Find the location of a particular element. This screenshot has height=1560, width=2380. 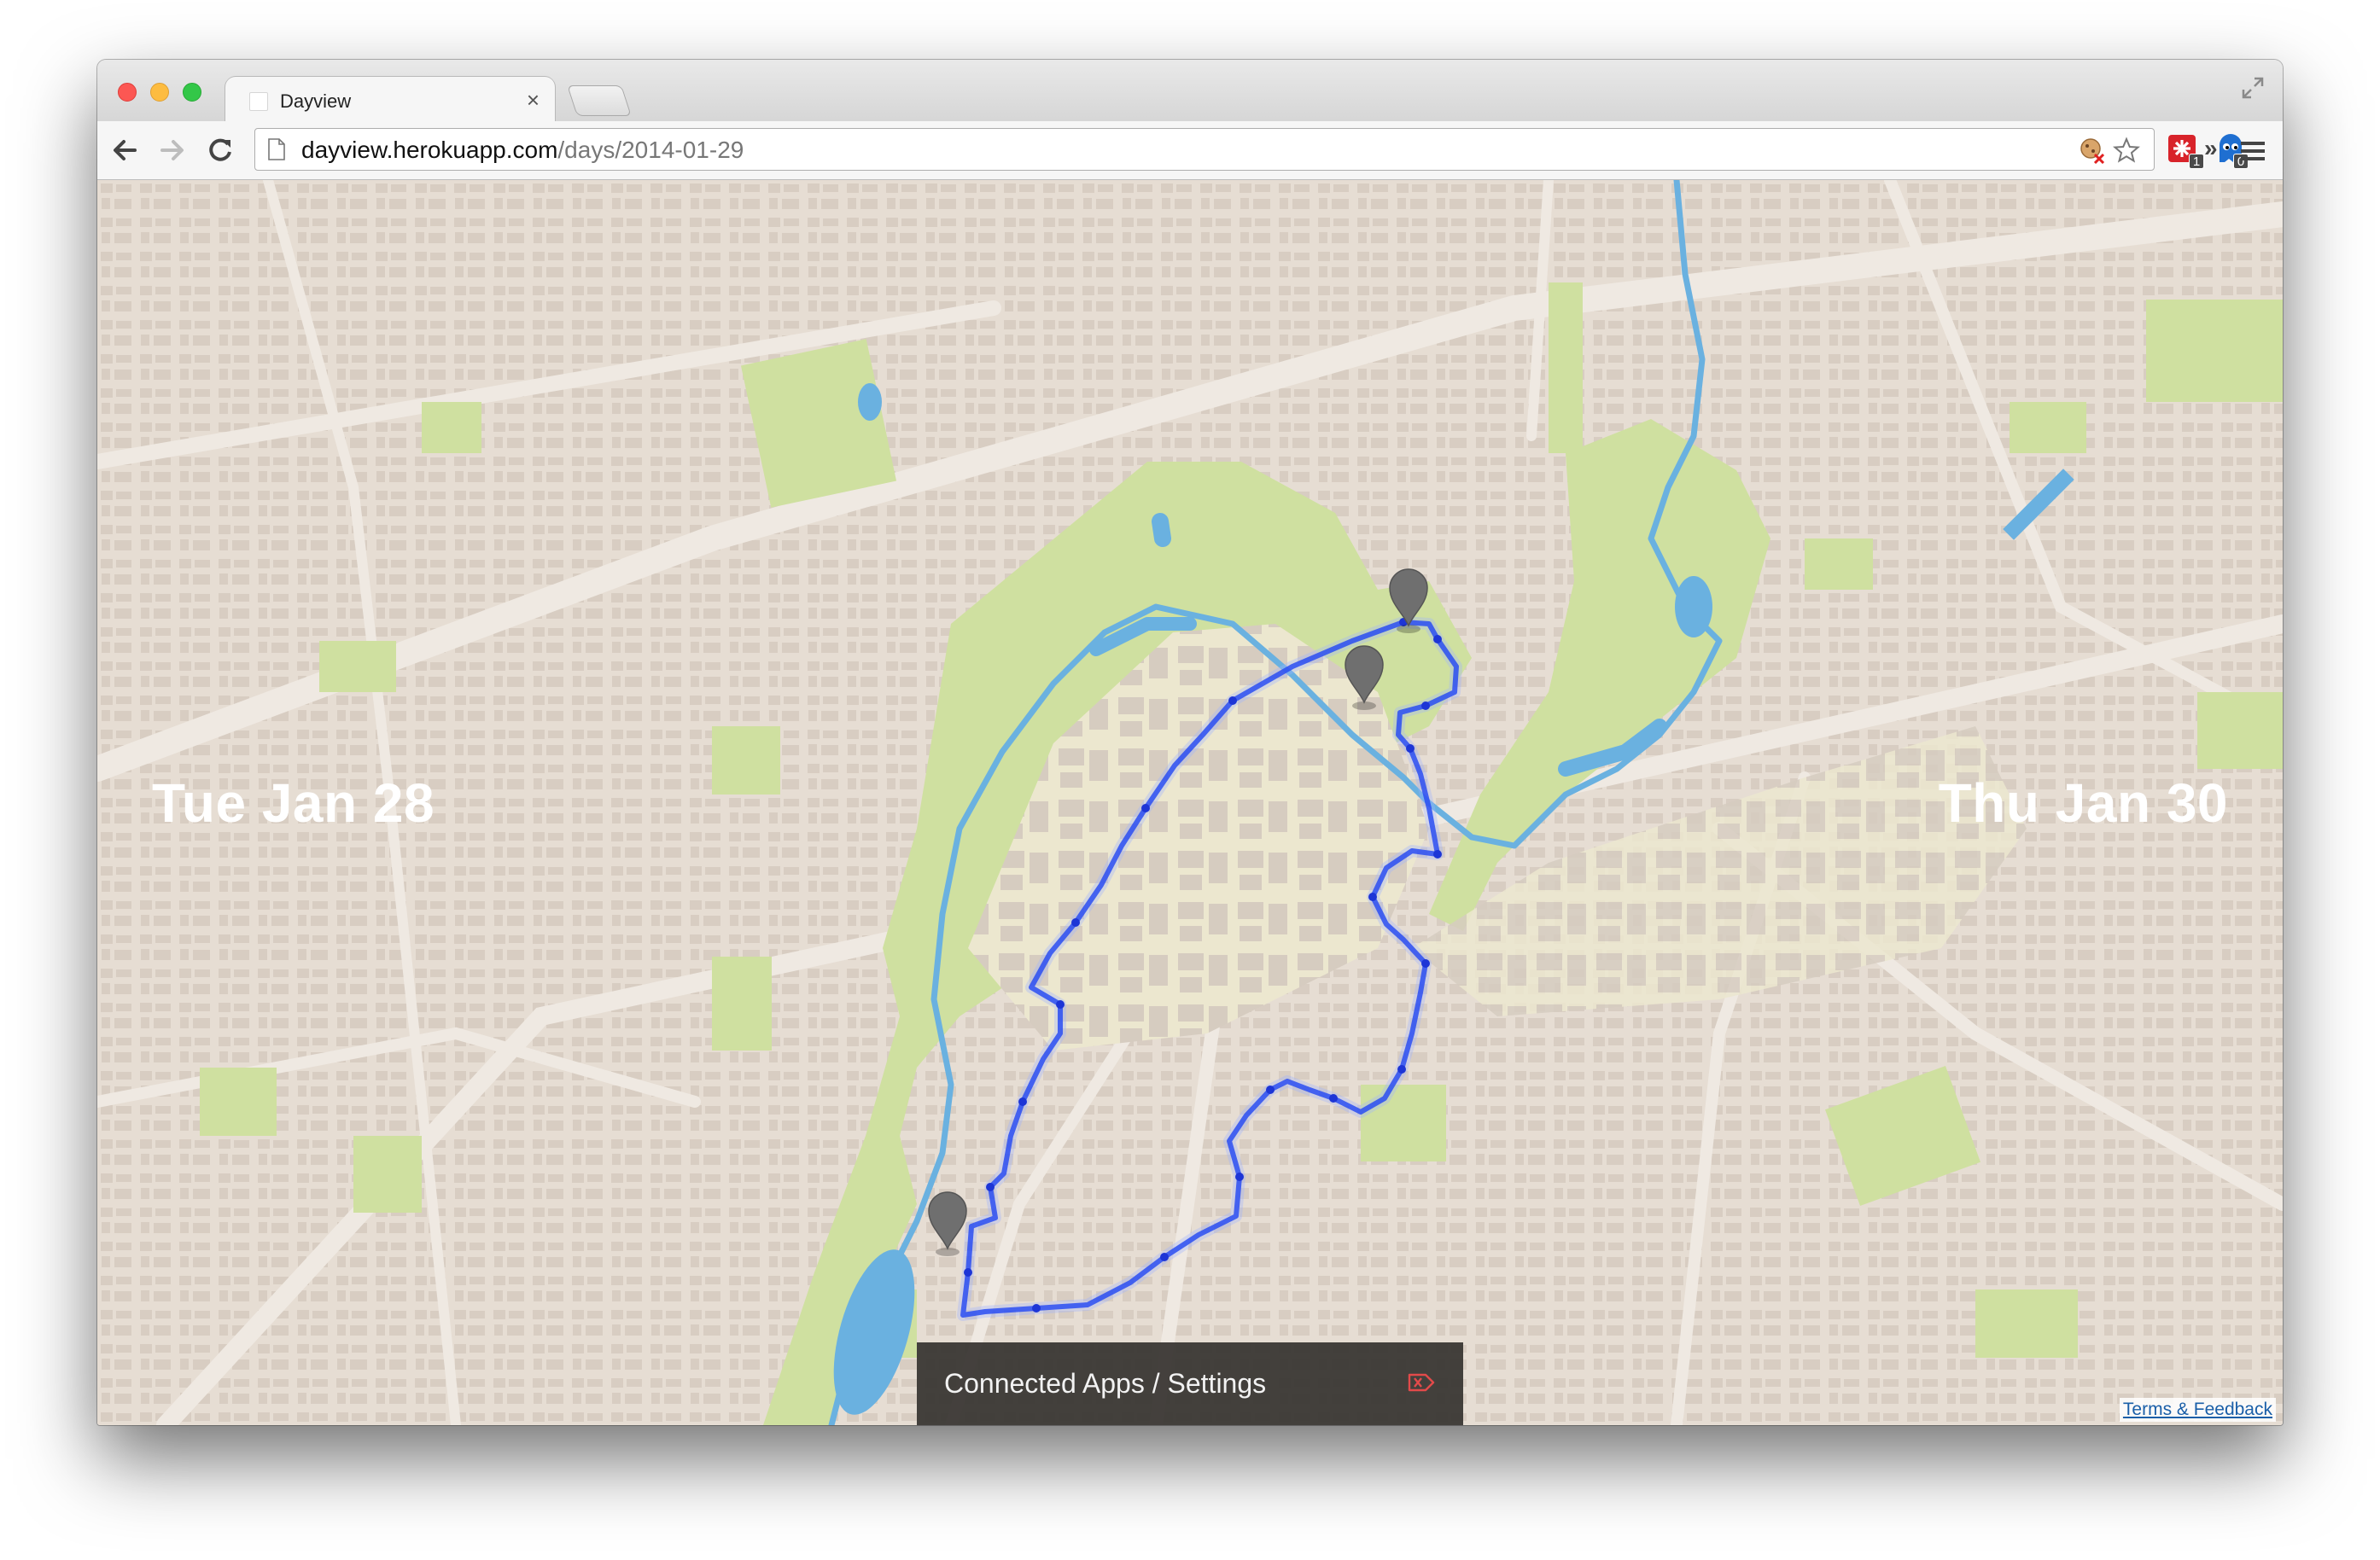

url-text: dayview.herokuapp.com/days/2014-01-29 is located at coordinates (522, 150).